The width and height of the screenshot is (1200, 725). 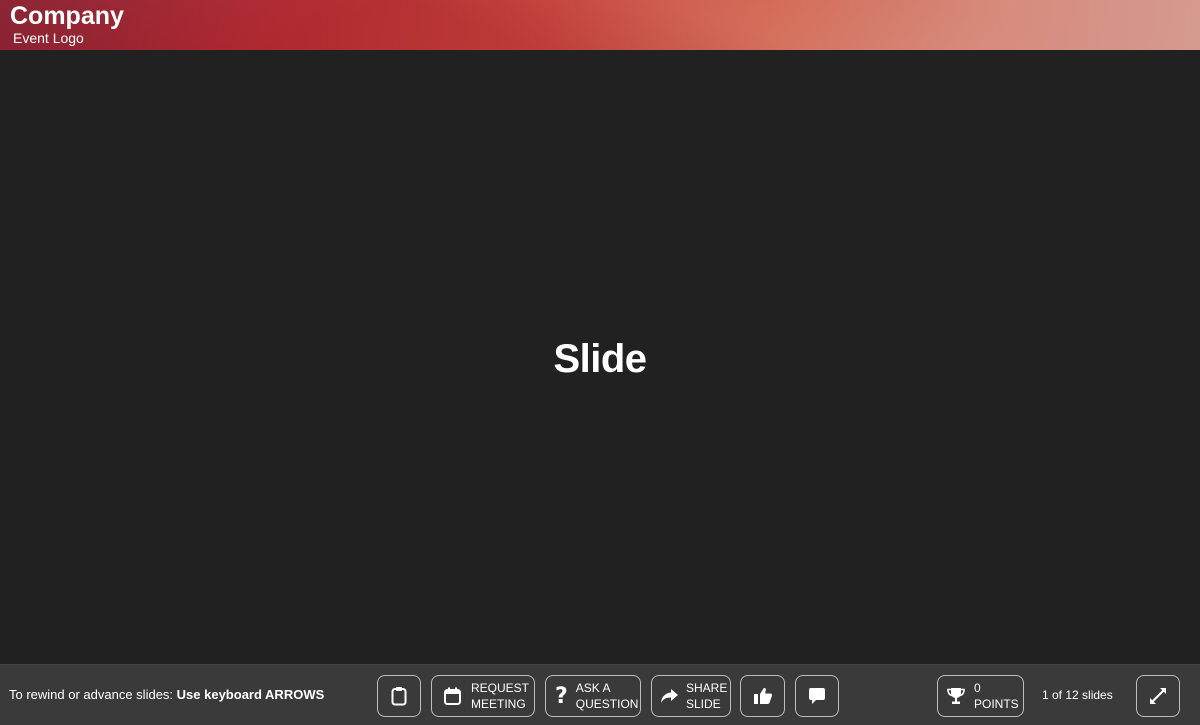 What do you see at coordinates (561, 696) in the screenshot?
I see `question-icon: ?` at bounding box center [561, 696].